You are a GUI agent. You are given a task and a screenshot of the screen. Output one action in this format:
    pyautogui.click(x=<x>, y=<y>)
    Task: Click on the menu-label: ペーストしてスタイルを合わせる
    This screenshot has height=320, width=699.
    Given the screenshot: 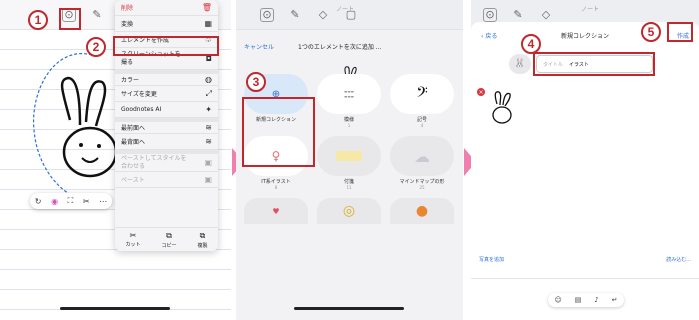 What is the action you would take?
    pyautogui.click(x=154, y=162)
    